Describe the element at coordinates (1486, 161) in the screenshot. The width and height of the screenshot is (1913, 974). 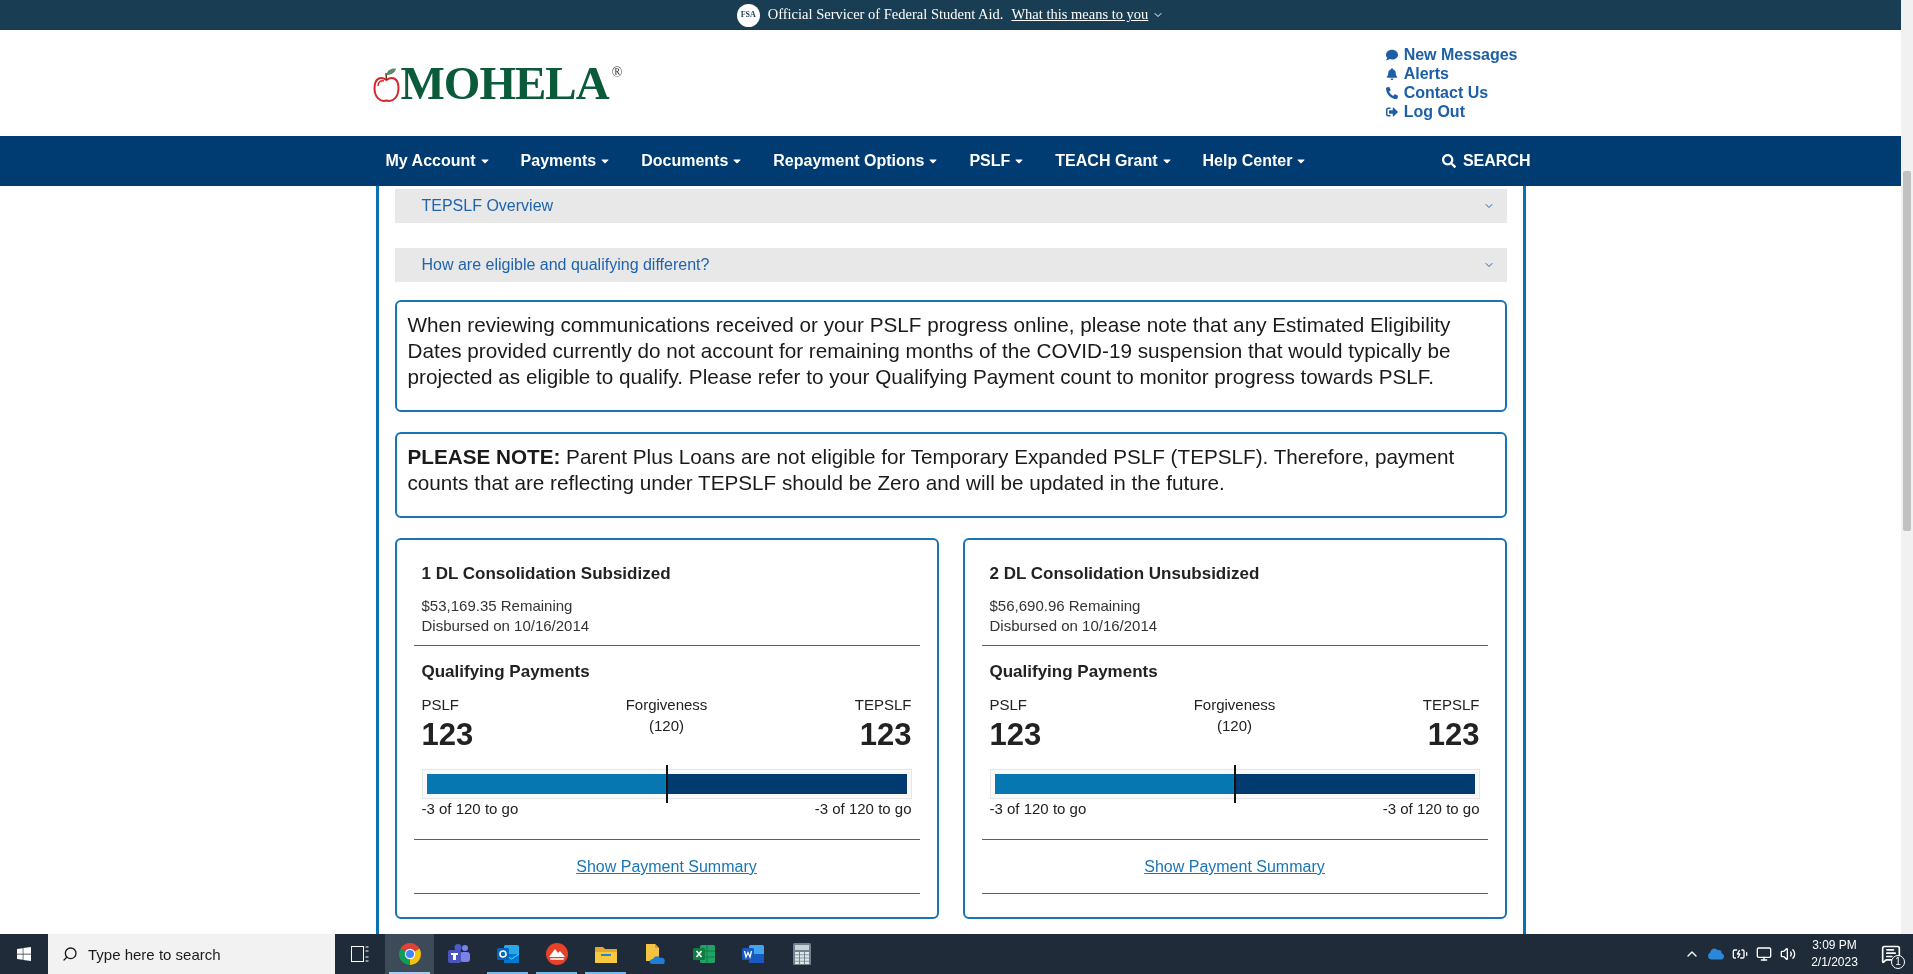
I see `search-button: SEARCH` at that location.